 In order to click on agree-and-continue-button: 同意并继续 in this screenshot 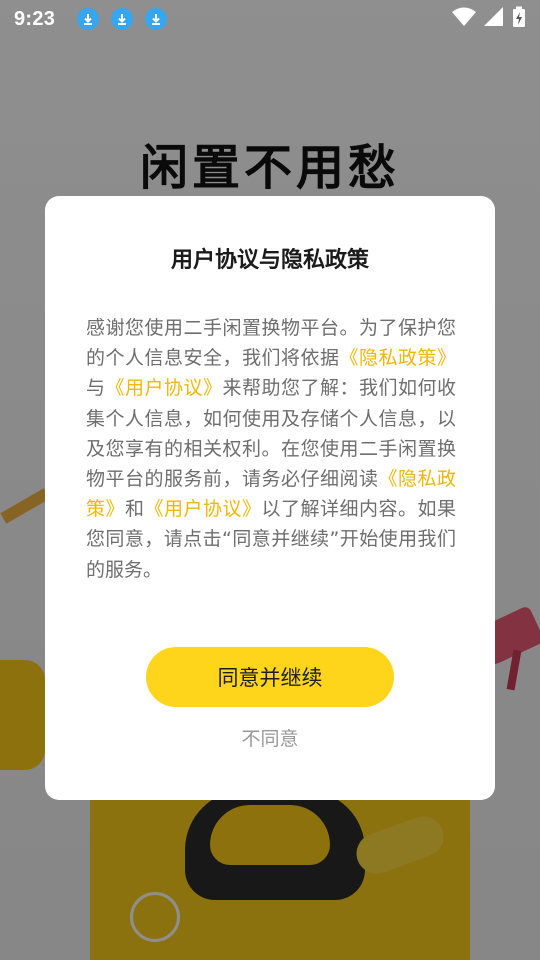, I will do `click(270, 677)`.